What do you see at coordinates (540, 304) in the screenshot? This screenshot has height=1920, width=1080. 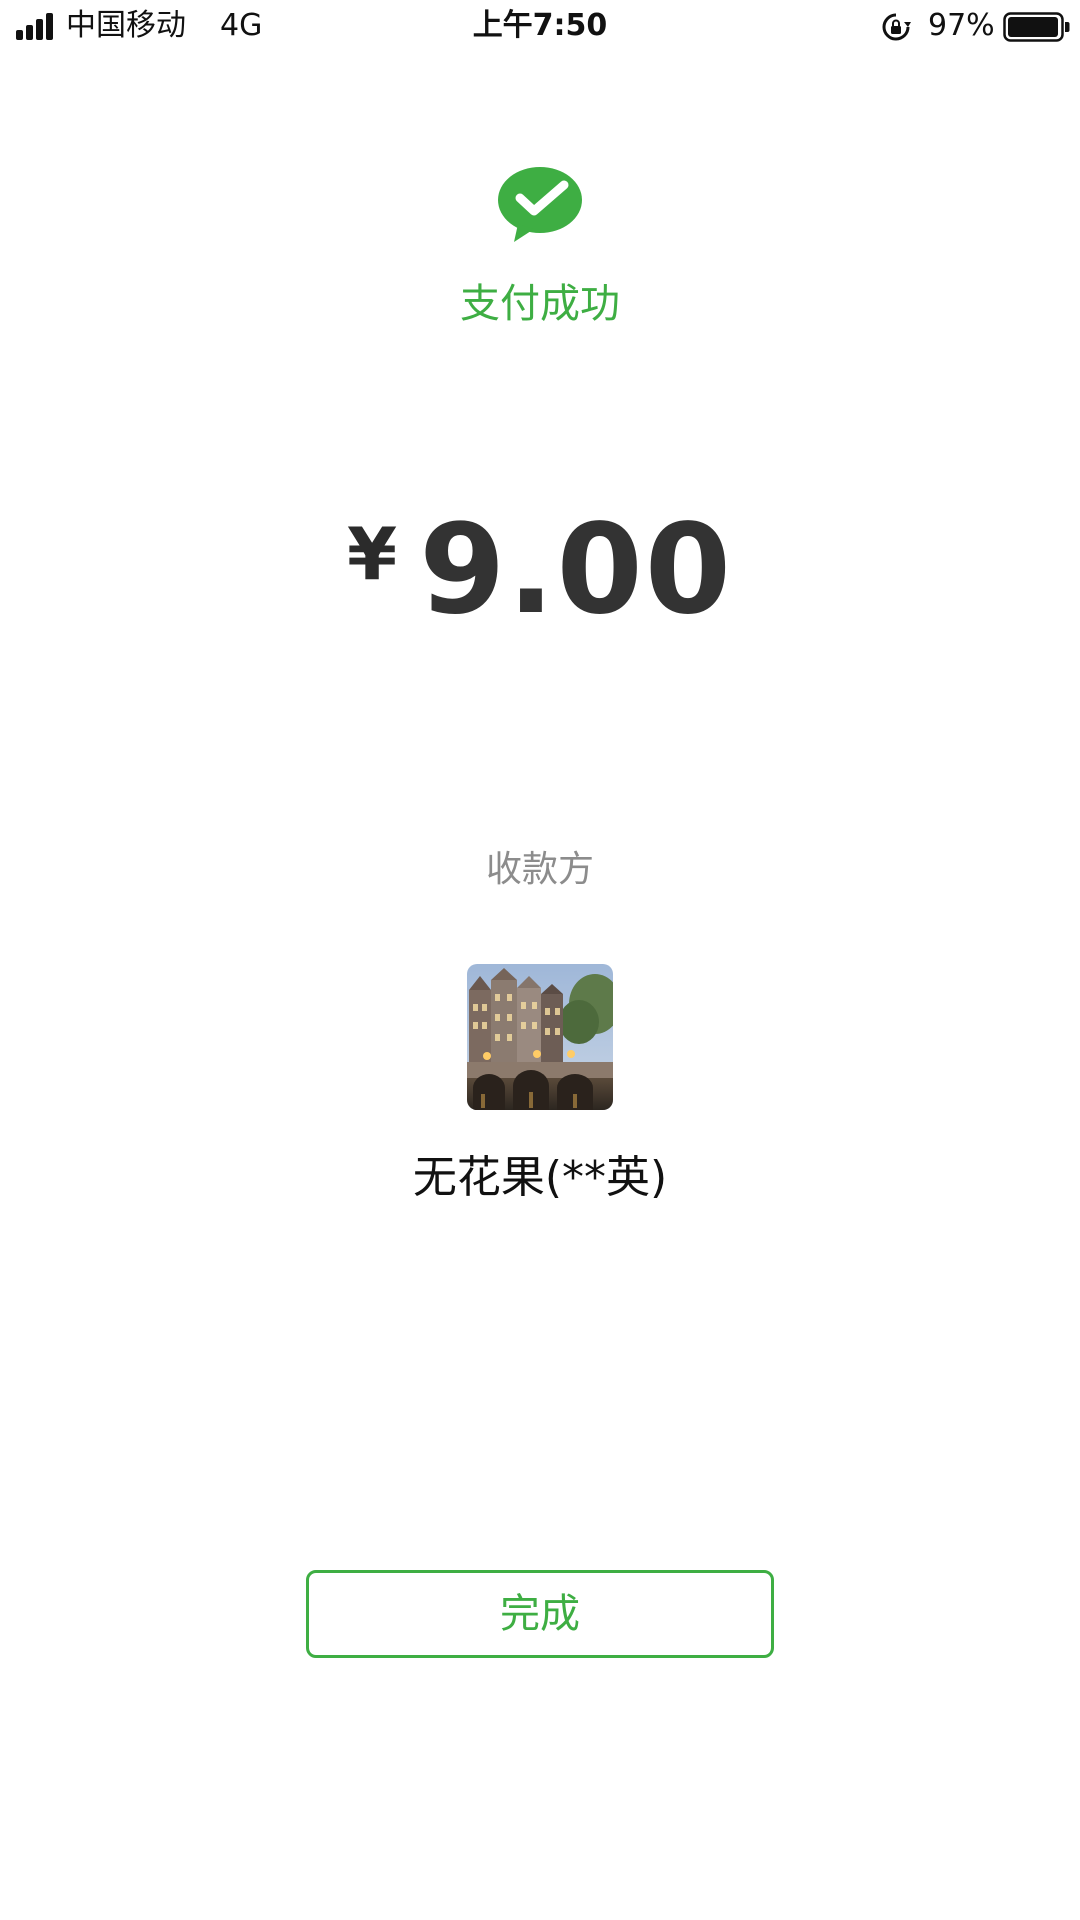 I see `payment-status-text: 支付成功` at bounding box center [540, 304].